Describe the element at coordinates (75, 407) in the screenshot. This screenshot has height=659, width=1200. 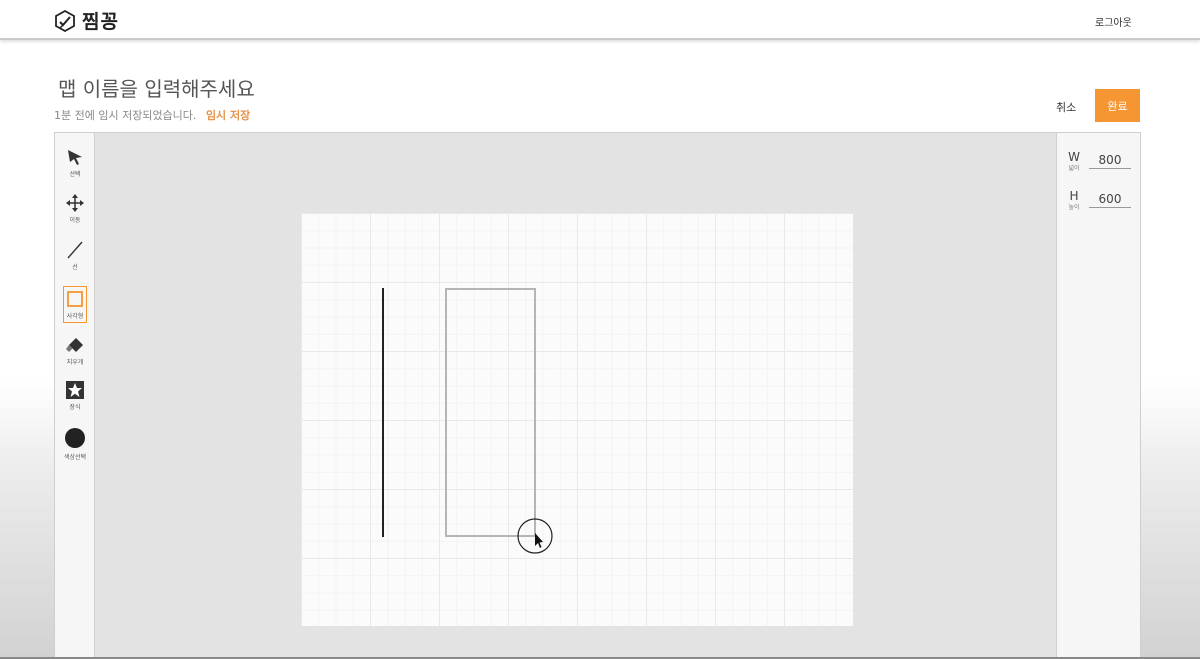
I see `tool-decoration-label: 장식` at that location.